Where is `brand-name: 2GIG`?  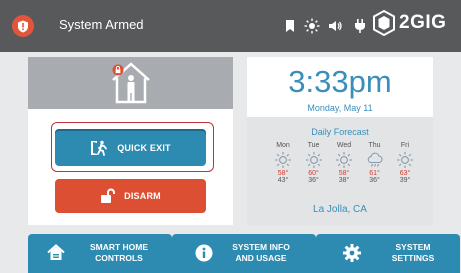 brand-name: 2GIG is located at coordinates (423, 22).